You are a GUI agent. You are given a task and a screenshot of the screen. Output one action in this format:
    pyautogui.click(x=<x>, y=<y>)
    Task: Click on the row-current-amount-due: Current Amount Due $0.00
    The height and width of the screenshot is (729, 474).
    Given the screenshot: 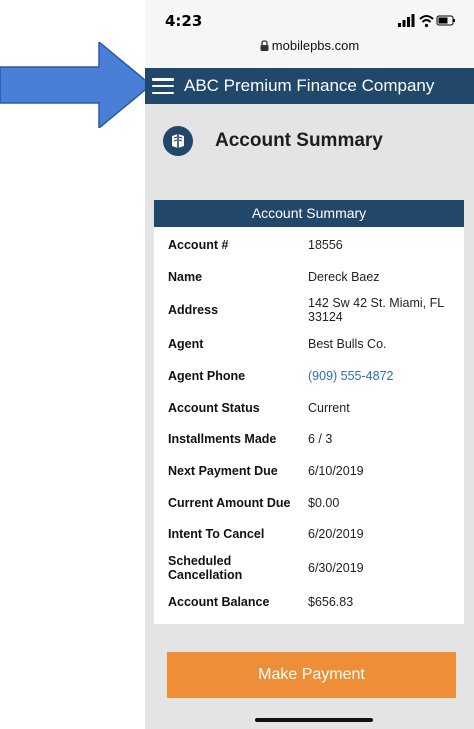 What is the action you would take?
    pyautogui.click(x=309, y=503)
    